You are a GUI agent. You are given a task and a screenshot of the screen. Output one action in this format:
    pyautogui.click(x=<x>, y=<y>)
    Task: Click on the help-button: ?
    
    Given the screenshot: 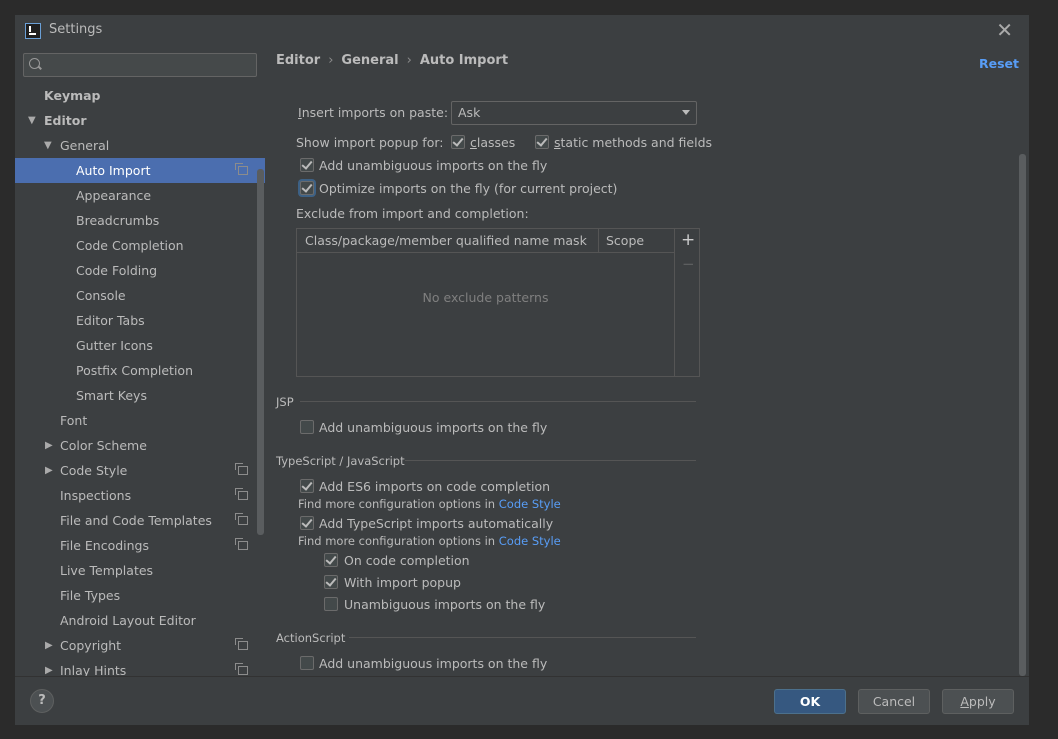 What is the action you would take?
    pyautogui.click(x=42, y=701)
    